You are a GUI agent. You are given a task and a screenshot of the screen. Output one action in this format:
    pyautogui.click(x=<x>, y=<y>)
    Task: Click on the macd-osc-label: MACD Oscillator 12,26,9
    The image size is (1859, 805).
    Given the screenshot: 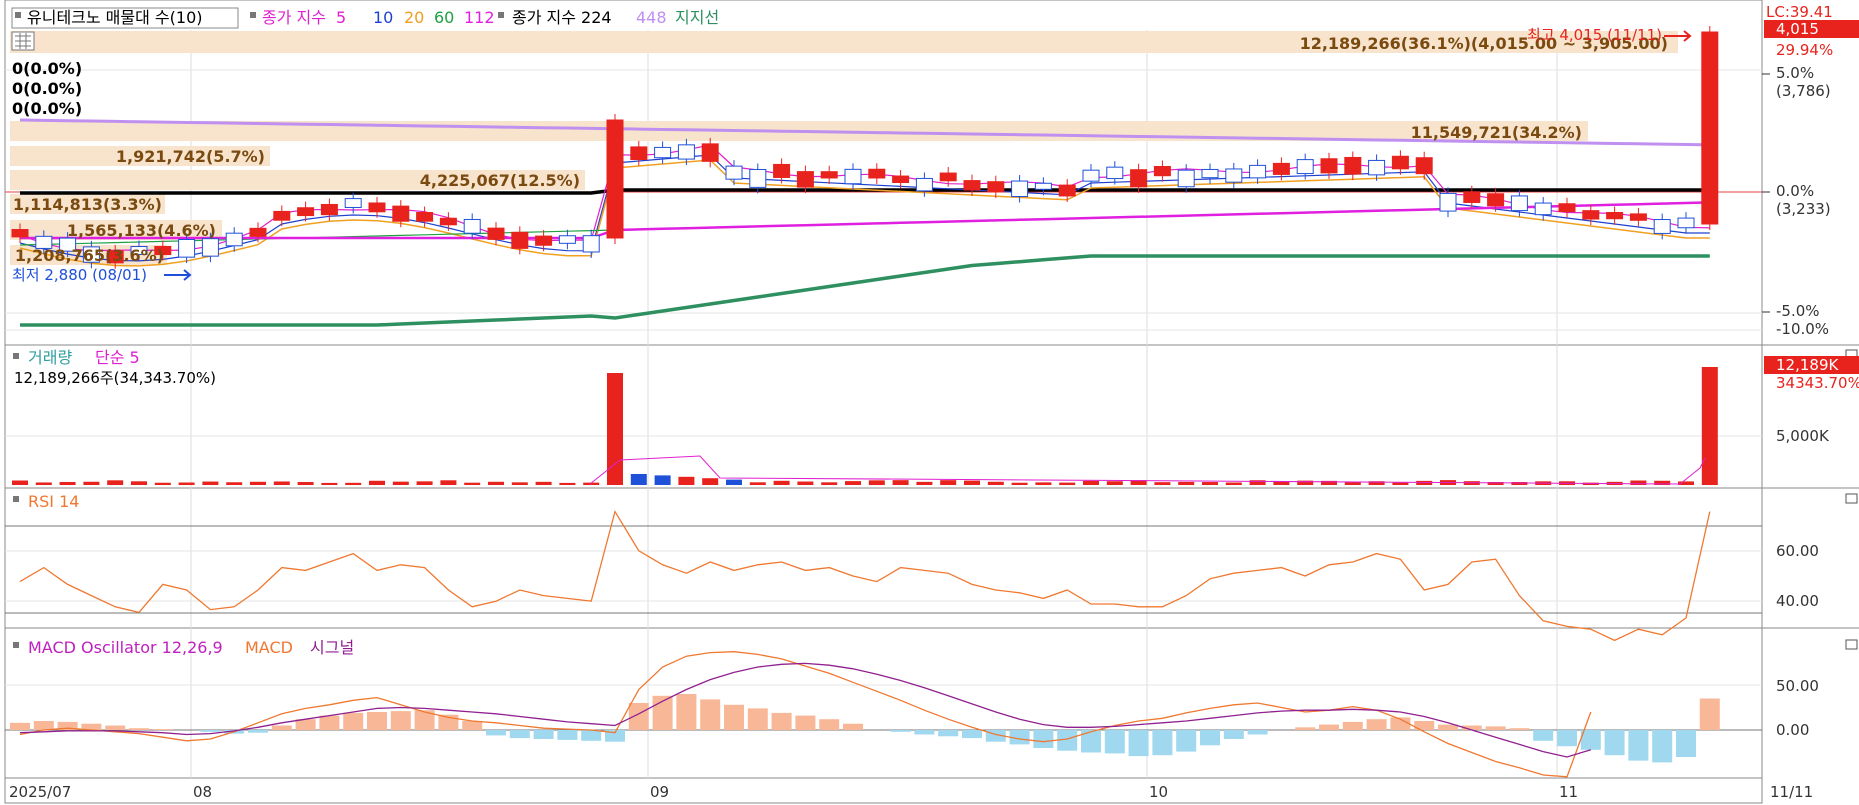 What is the action you would take?
    pyautogui.click(x=125, y=647)
    